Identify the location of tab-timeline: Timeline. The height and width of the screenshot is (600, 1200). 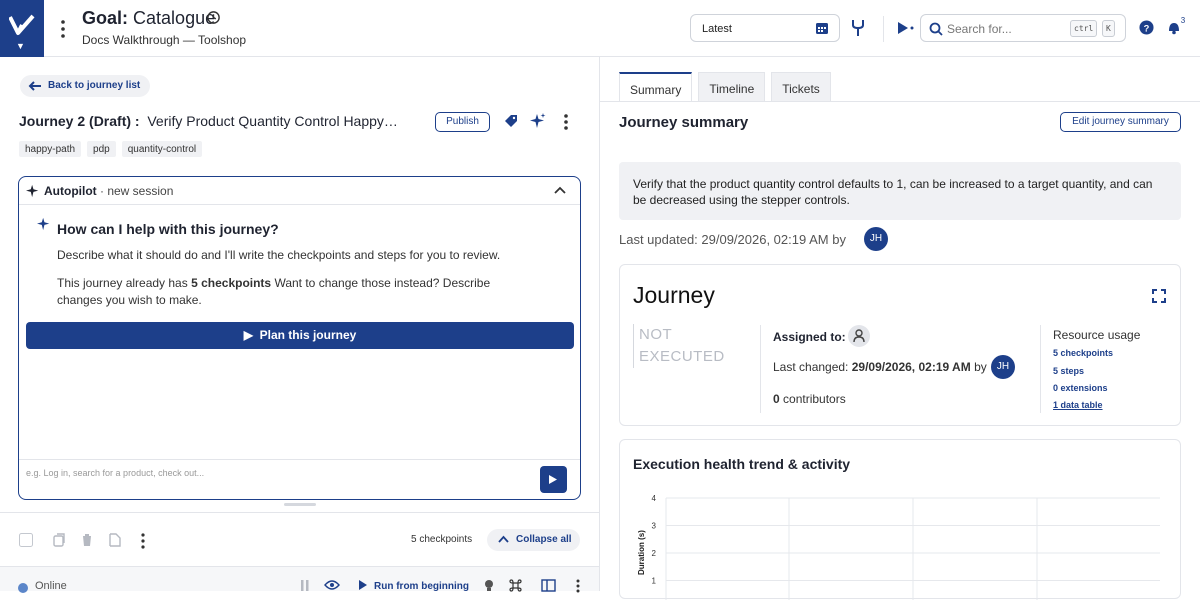
(732, 87).